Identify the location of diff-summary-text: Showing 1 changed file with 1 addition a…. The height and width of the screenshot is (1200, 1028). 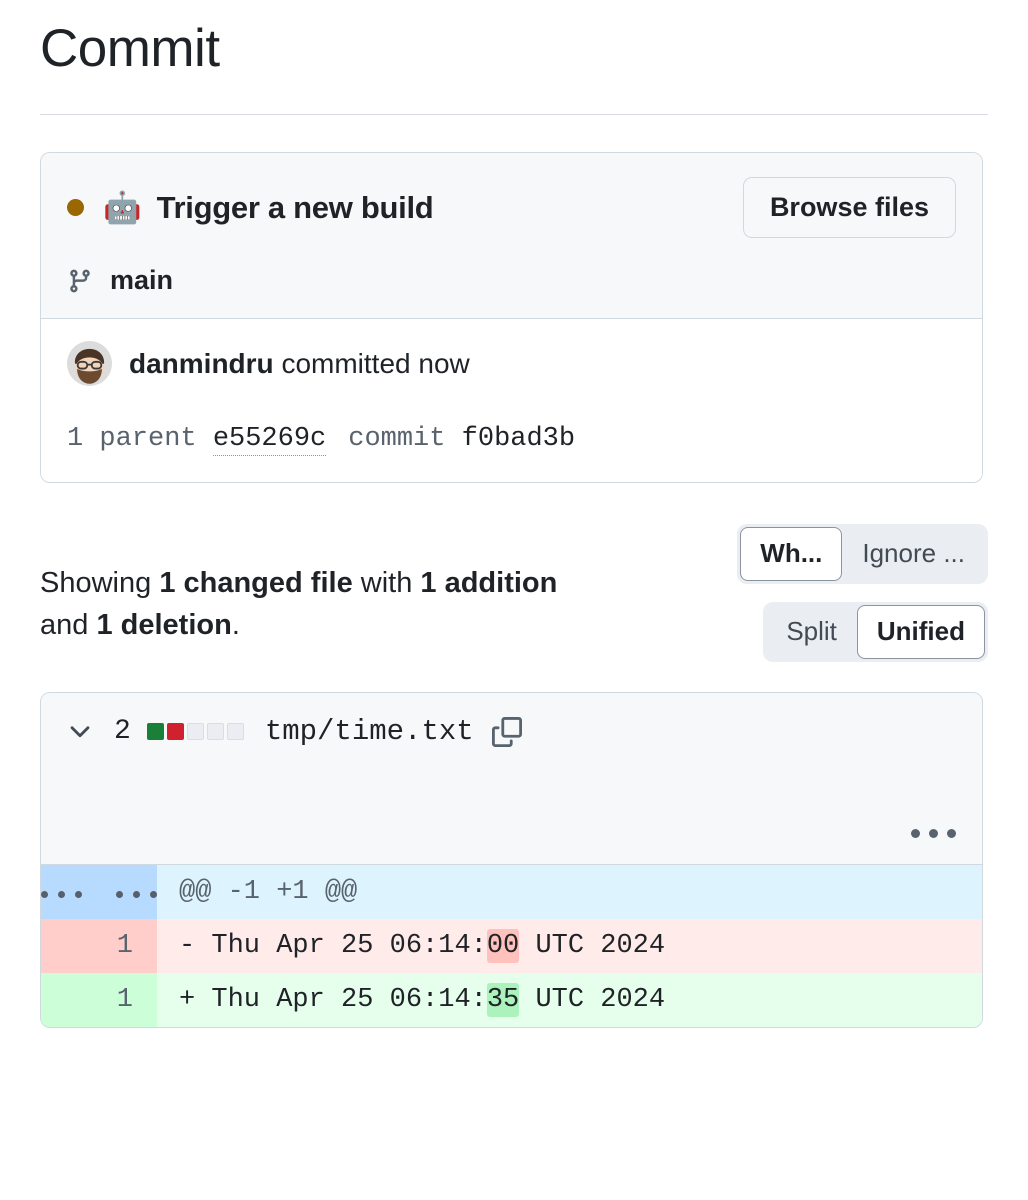
(320, 585).